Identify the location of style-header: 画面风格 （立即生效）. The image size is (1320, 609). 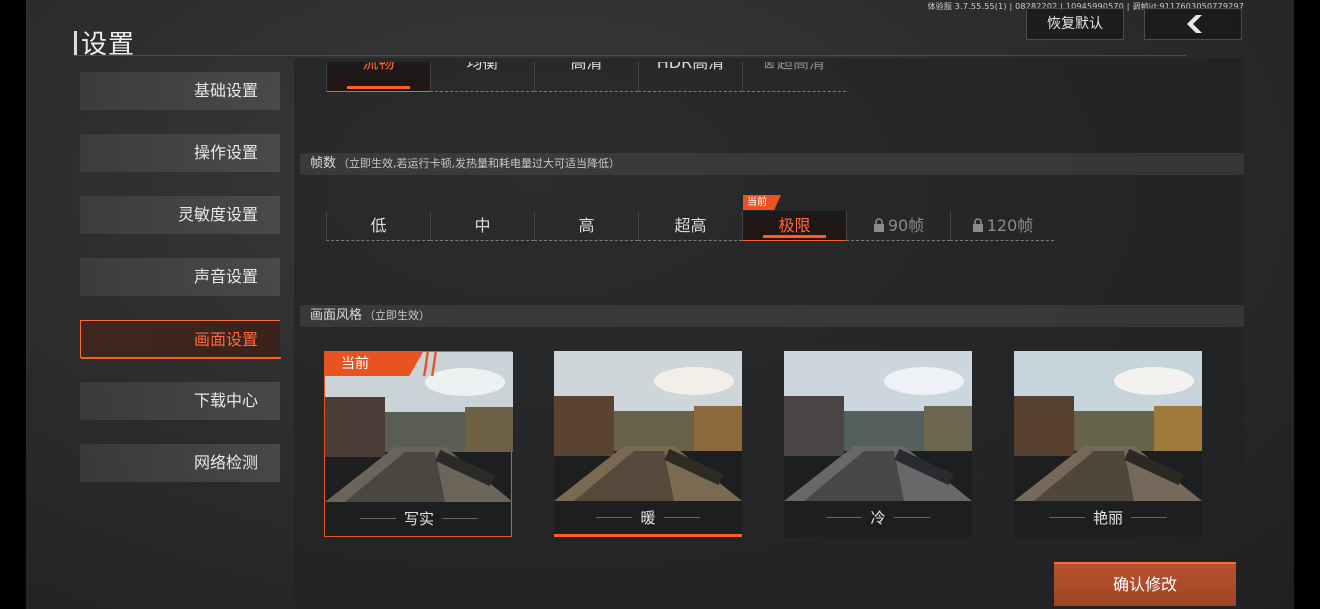
(772, 316).